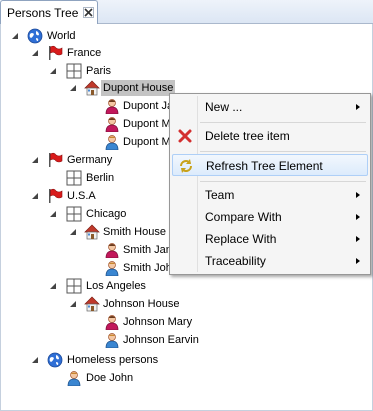 The height and width of the screenshot is (411, 373). I want to click on menu-item-label: Delete tree item, so click(247, 136).